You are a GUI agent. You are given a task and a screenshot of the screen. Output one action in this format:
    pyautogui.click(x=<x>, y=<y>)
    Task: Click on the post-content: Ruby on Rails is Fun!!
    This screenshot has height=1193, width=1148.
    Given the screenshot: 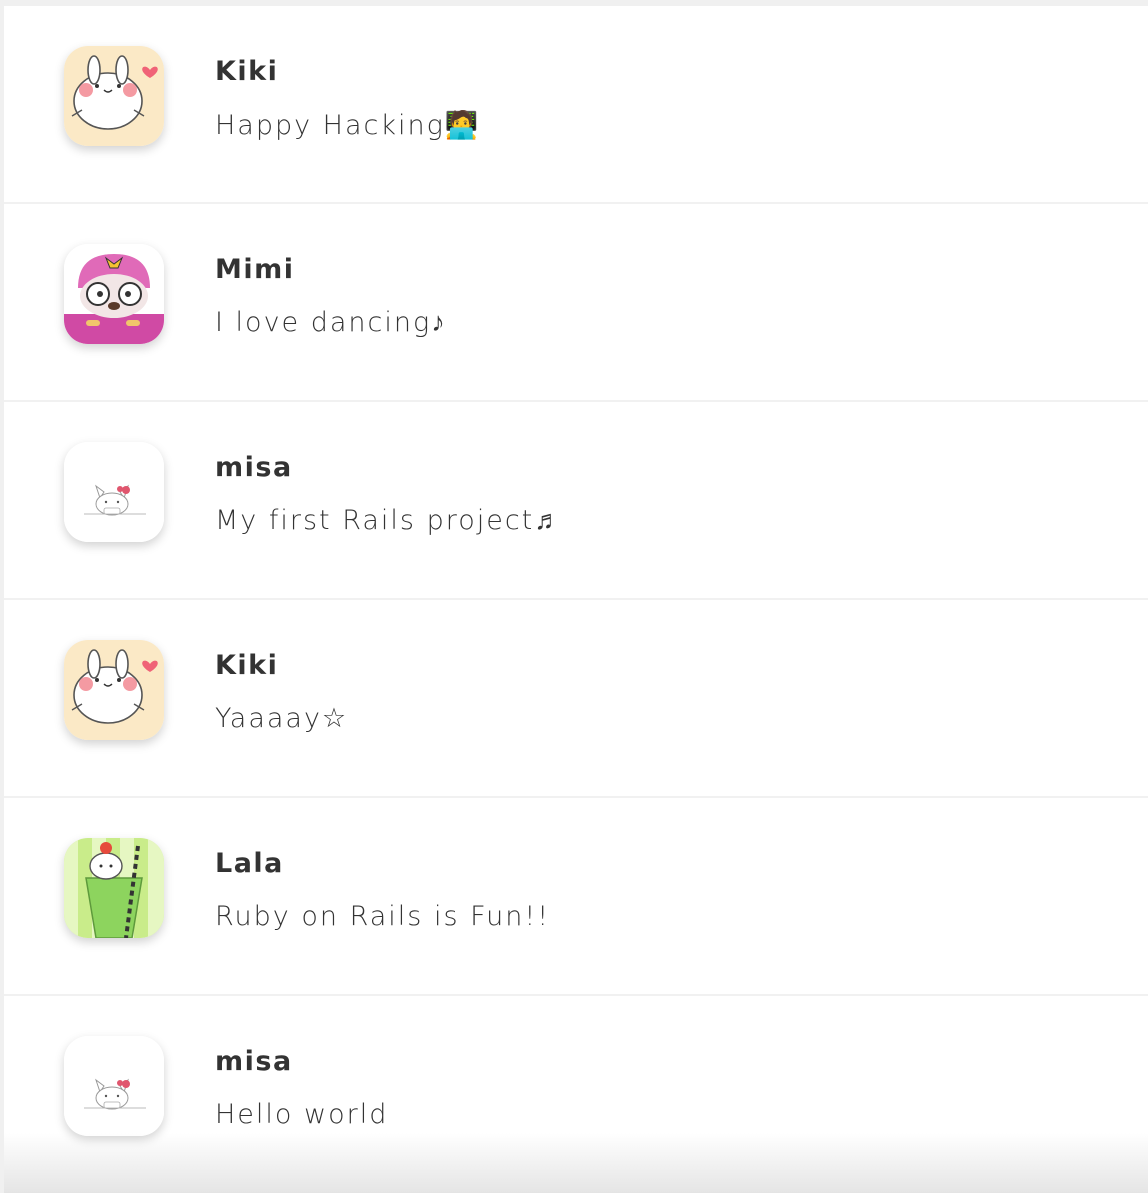 What is the action you would take?
    pyautogui.click(x=383, y=916)
    